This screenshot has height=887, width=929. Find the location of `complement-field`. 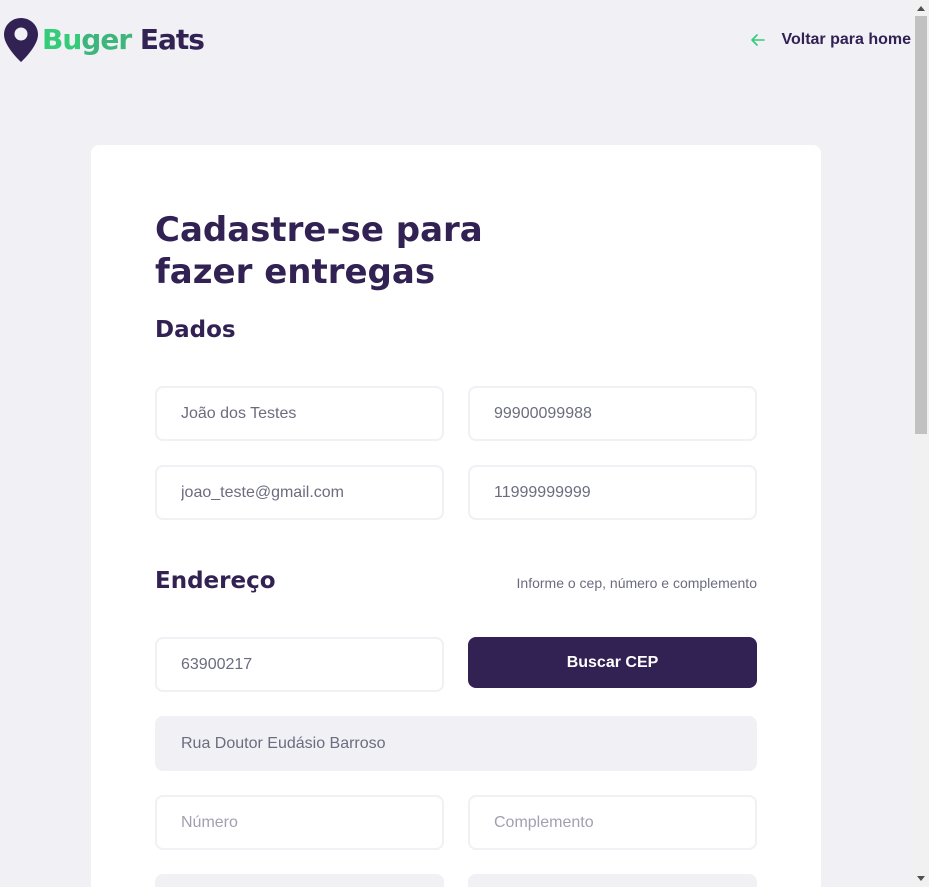

complement-field is located at coordinates (612, 822).